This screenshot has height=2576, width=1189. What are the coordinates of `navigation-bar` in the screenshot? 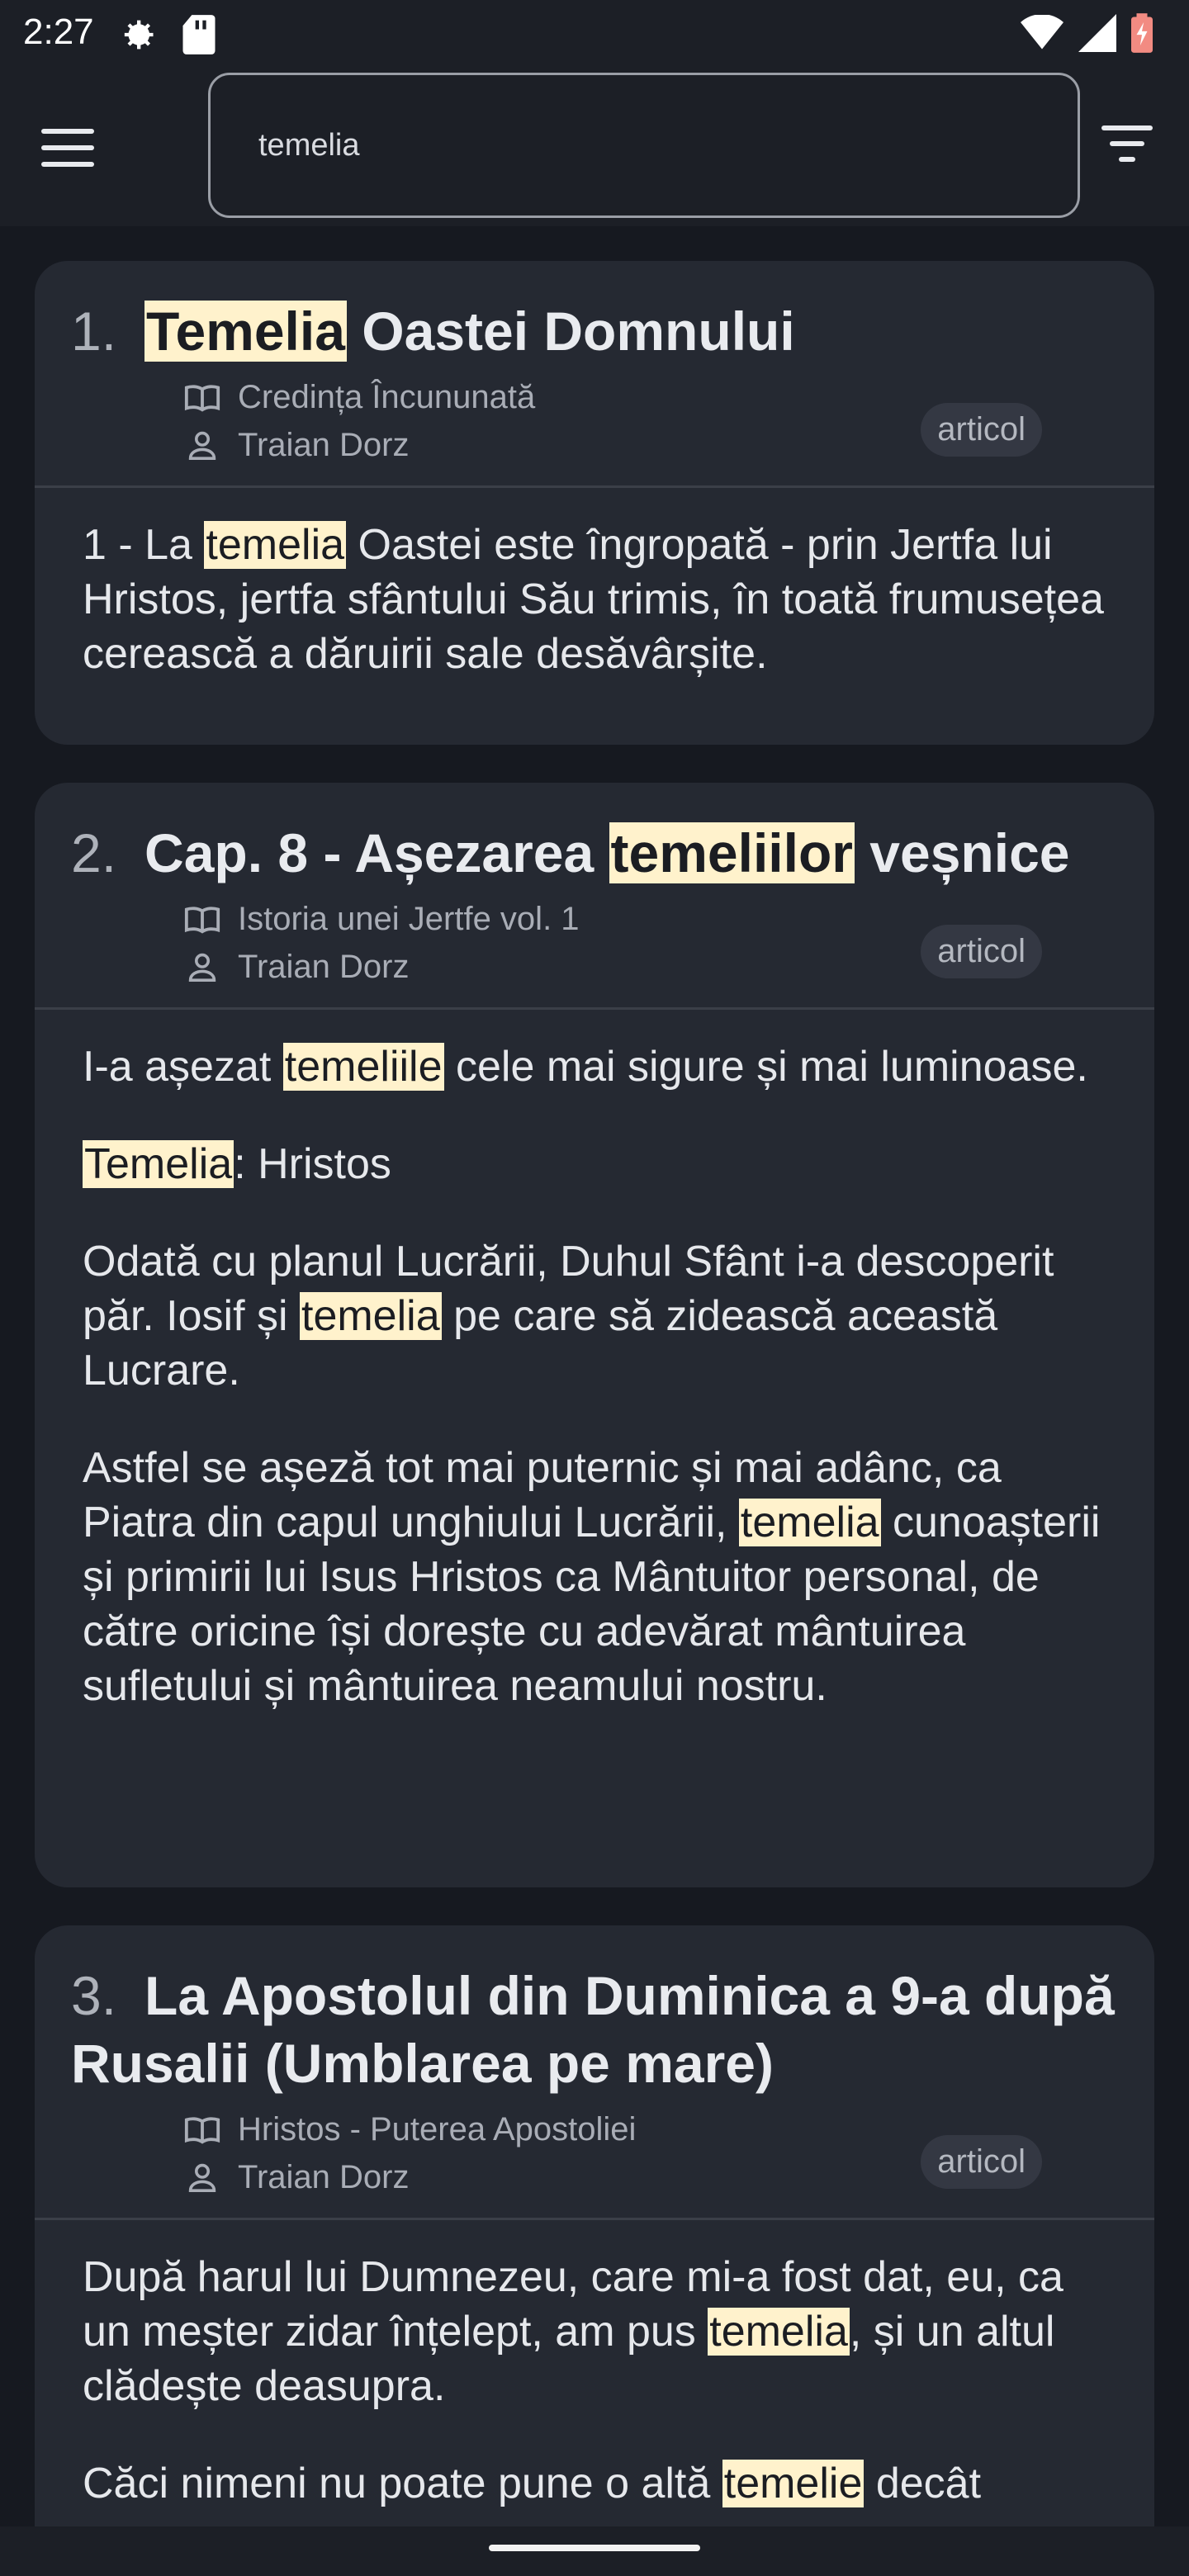 It's located at (594, 2551).